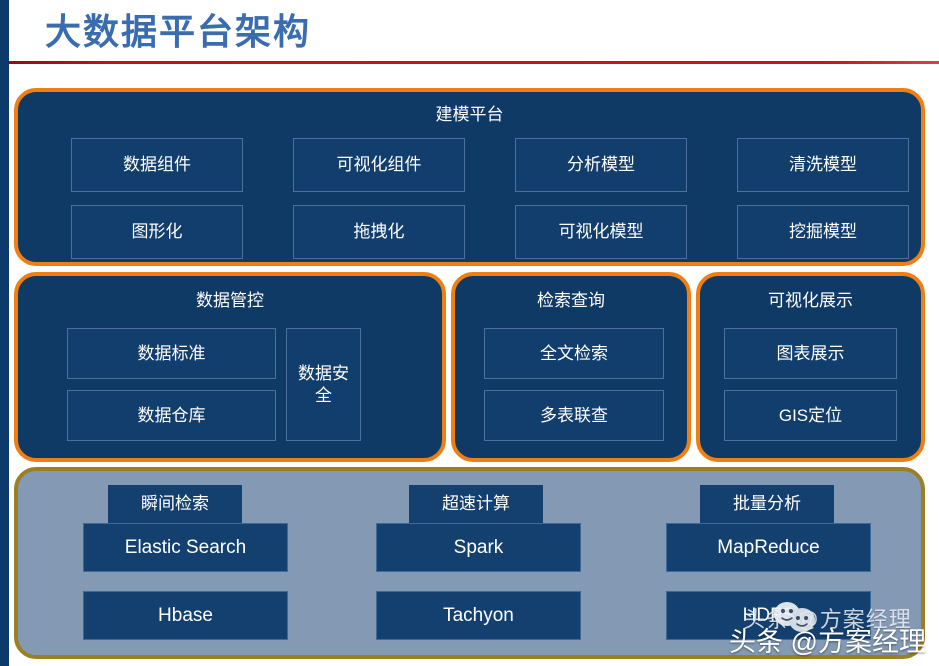 The width and height of the screenshot is (939, 666). Describe the element at coordinates (171, 415) in the screenshot. I see `cell-governance-data-warehouse: 数据仓库` at that location.